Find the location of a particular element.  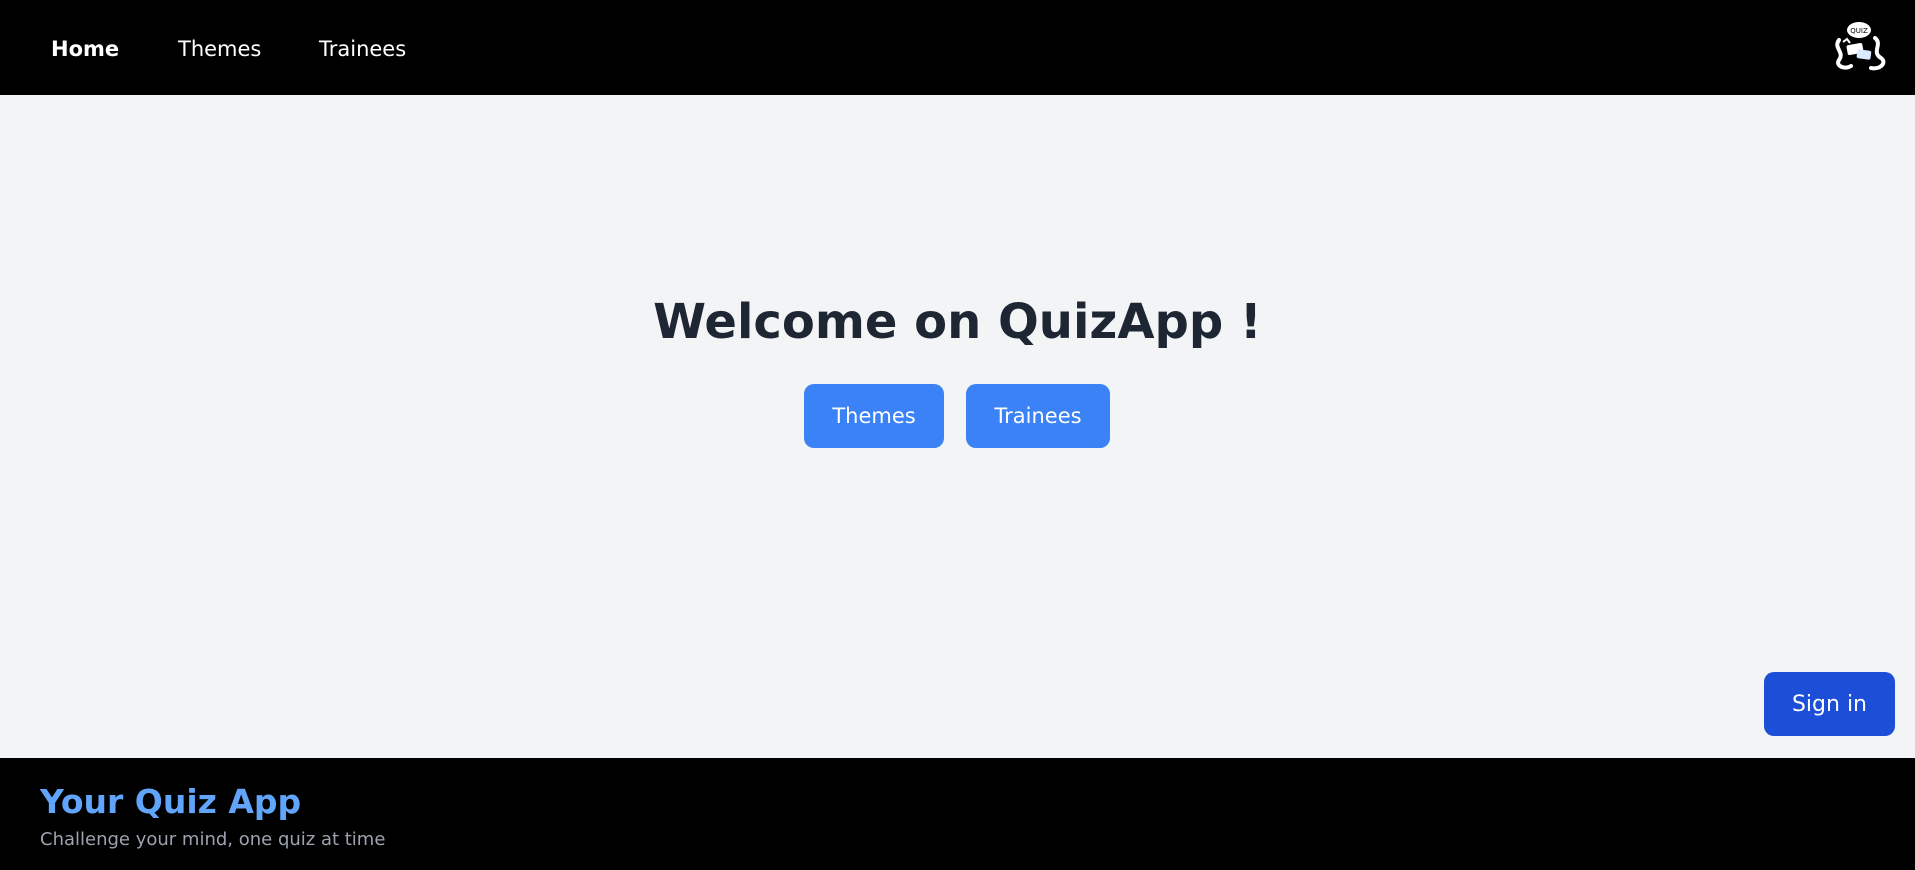

nav-trainees-link: Trainees is located at coordinates (362, 49).